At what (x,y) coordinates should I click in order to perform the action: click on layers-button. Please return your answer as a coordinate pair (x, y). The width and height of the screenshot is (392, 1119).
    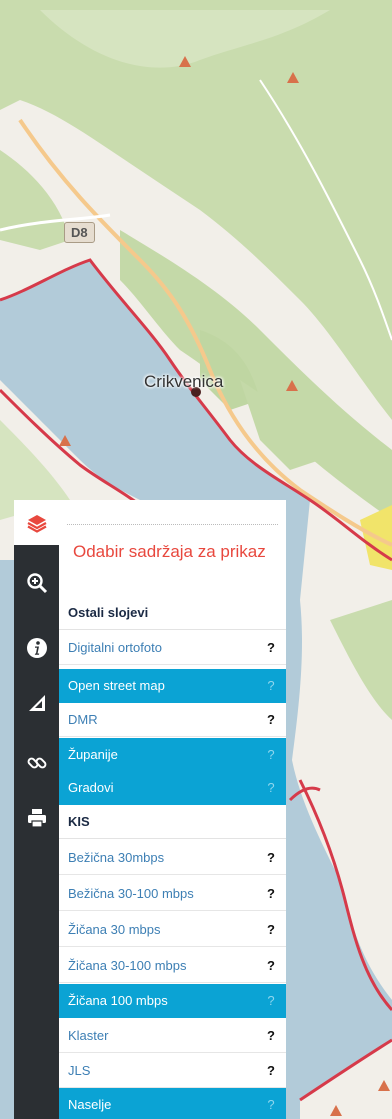
    Looking at the image, I should click on (36, 522).